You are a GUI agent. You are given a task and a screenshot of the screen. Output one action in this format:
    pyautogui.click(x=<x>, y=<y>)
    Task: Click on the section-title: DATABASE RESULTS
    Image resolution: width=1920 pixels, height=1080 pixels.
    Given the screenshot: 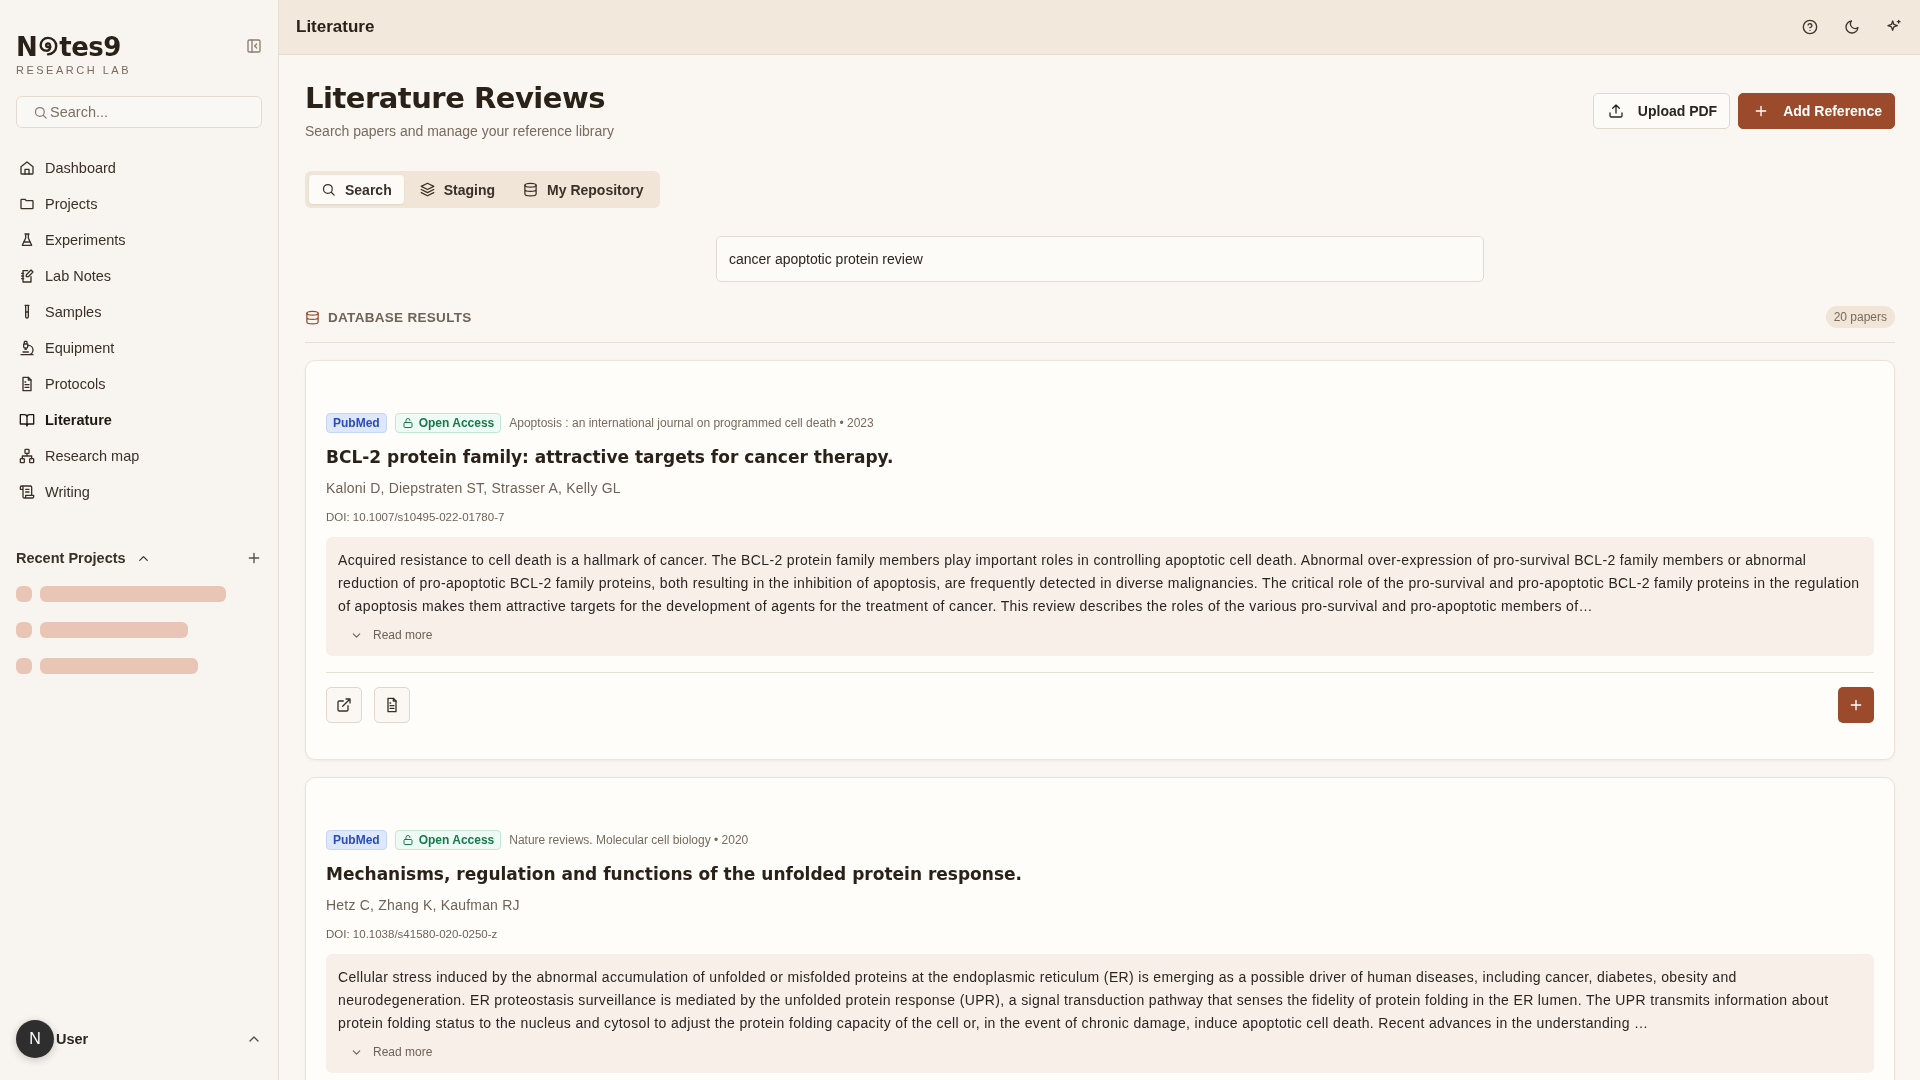 What is the action you would take?
    pyautogui.click(x=400, y=317)
    